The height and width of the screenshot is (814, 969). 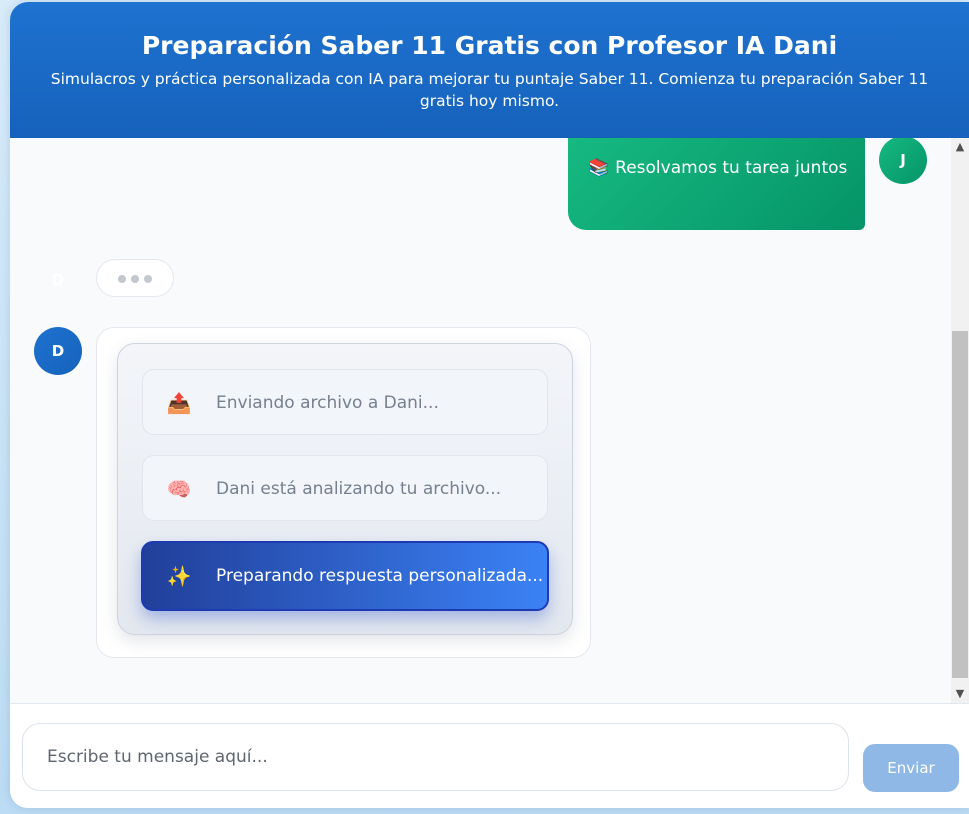 I want to click on user-message-text: Resolvamos tu tarea juntos, so click(x=731, y=168).